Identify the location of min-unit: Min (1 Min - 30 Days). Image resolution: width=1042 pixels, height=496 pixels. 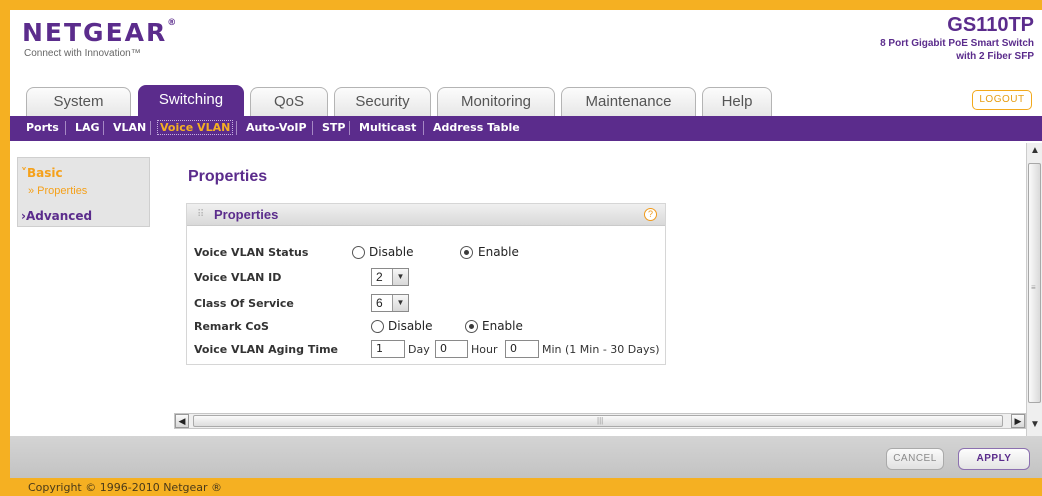
(601, 349).